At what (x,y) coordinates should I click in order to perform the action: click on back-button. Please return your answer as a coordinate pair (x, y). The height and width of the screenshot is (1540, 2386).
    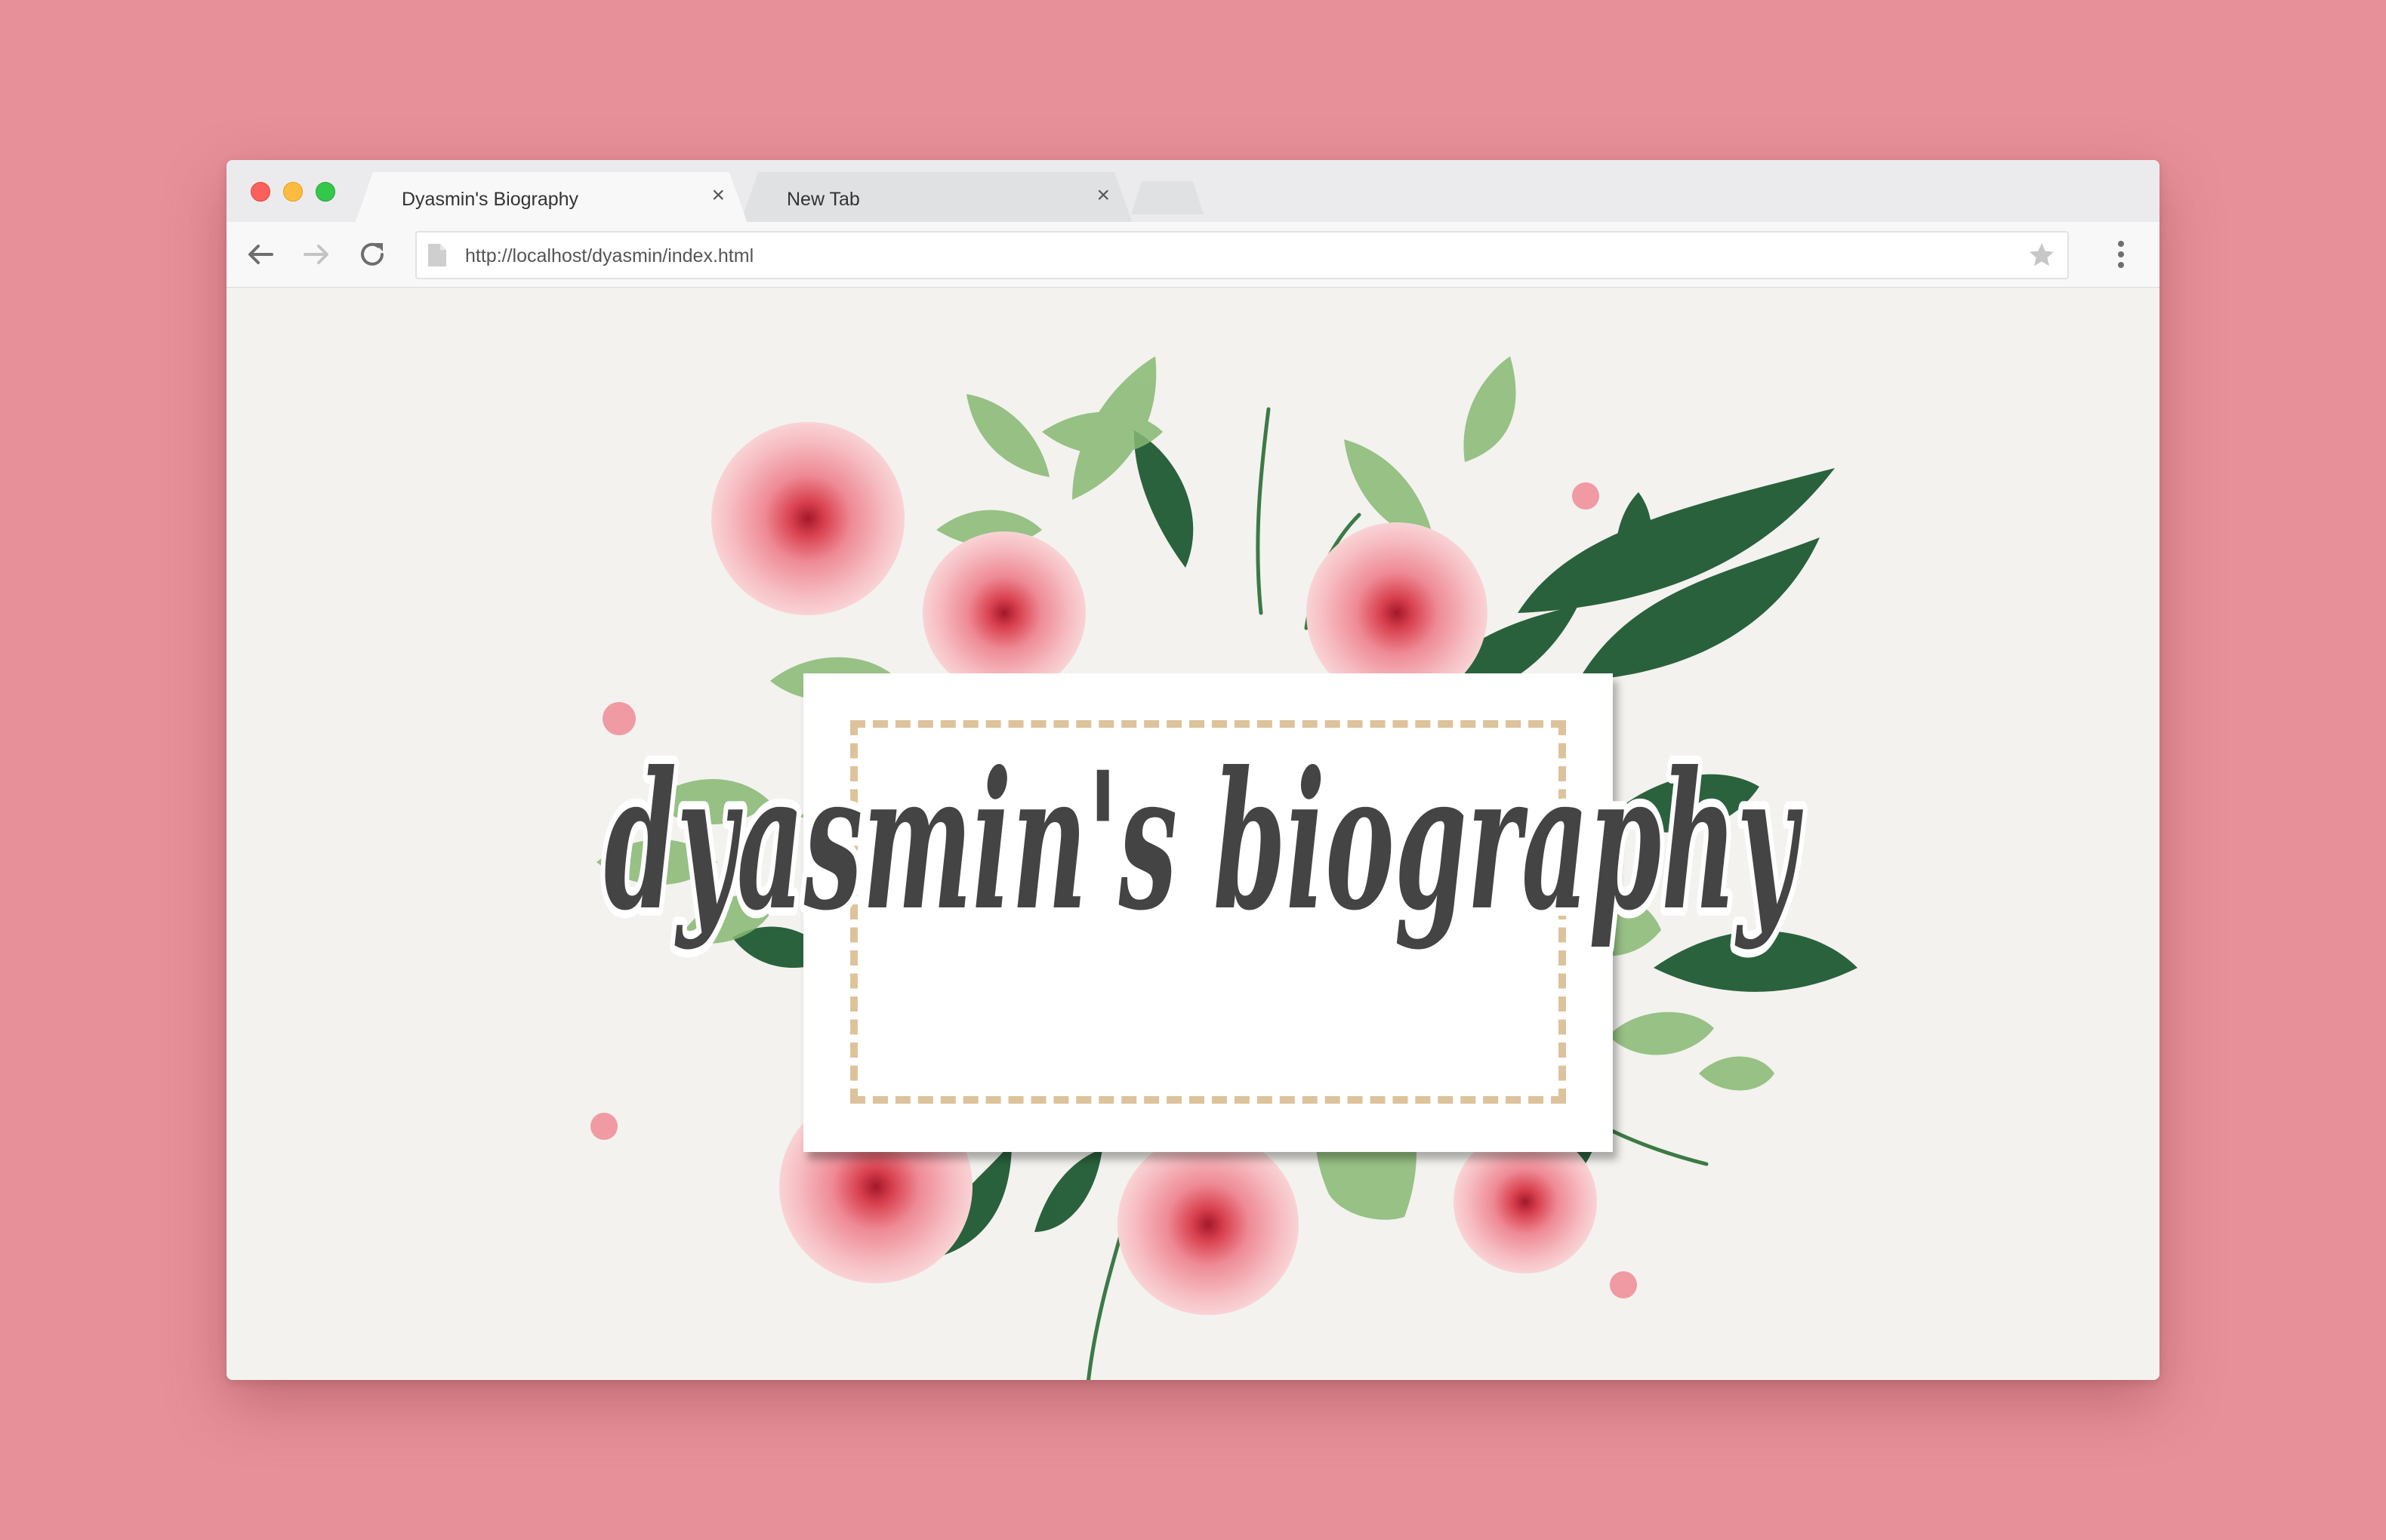
    Looking at the image, I should click on (260, 254).